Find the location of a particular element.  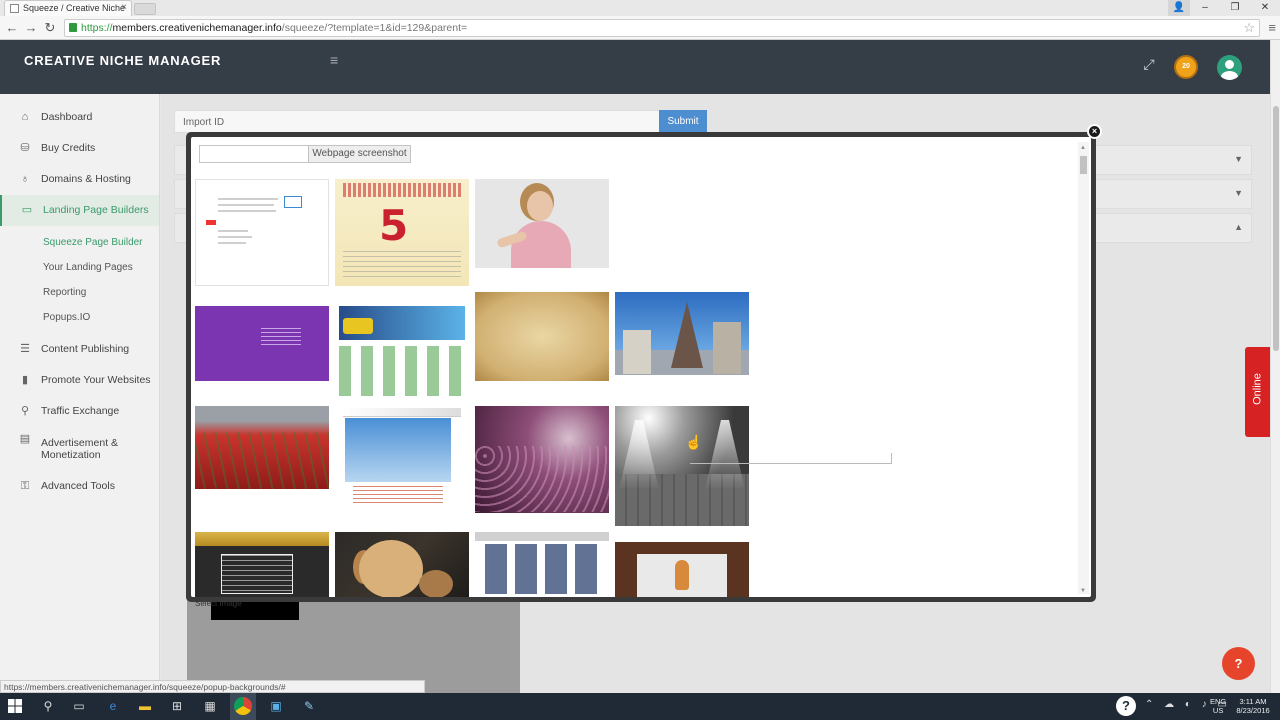

sidebar-item-landing-page-builders: ▭ Landing Page Builders is located at coordinates (79, 210).